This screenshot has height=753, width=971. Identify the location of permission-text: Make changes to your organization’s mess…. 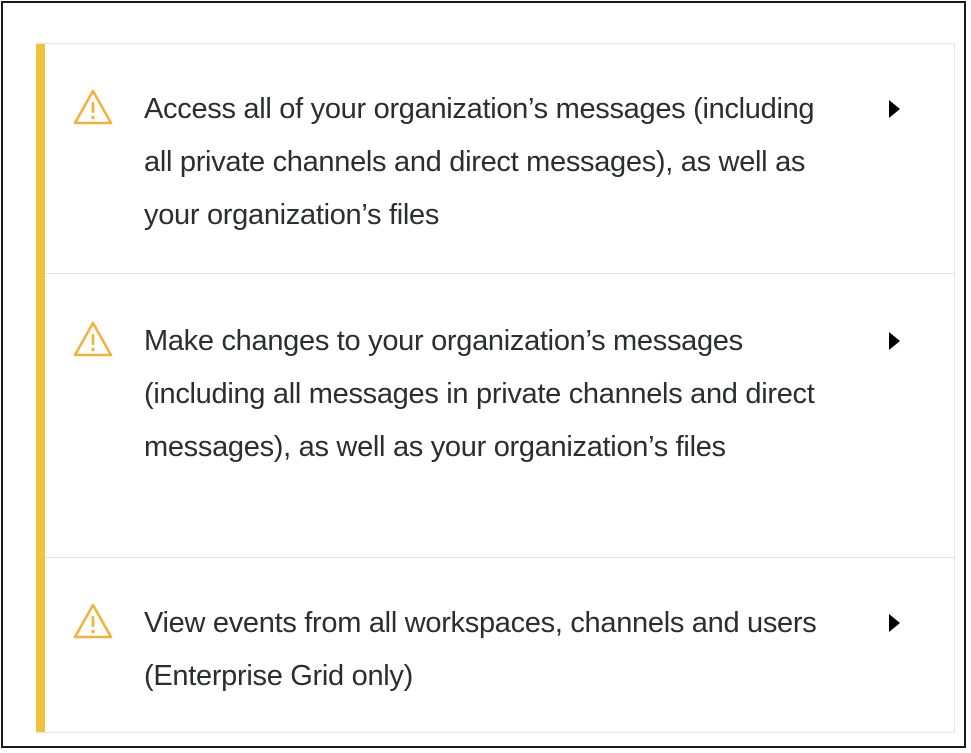
(479, 394).